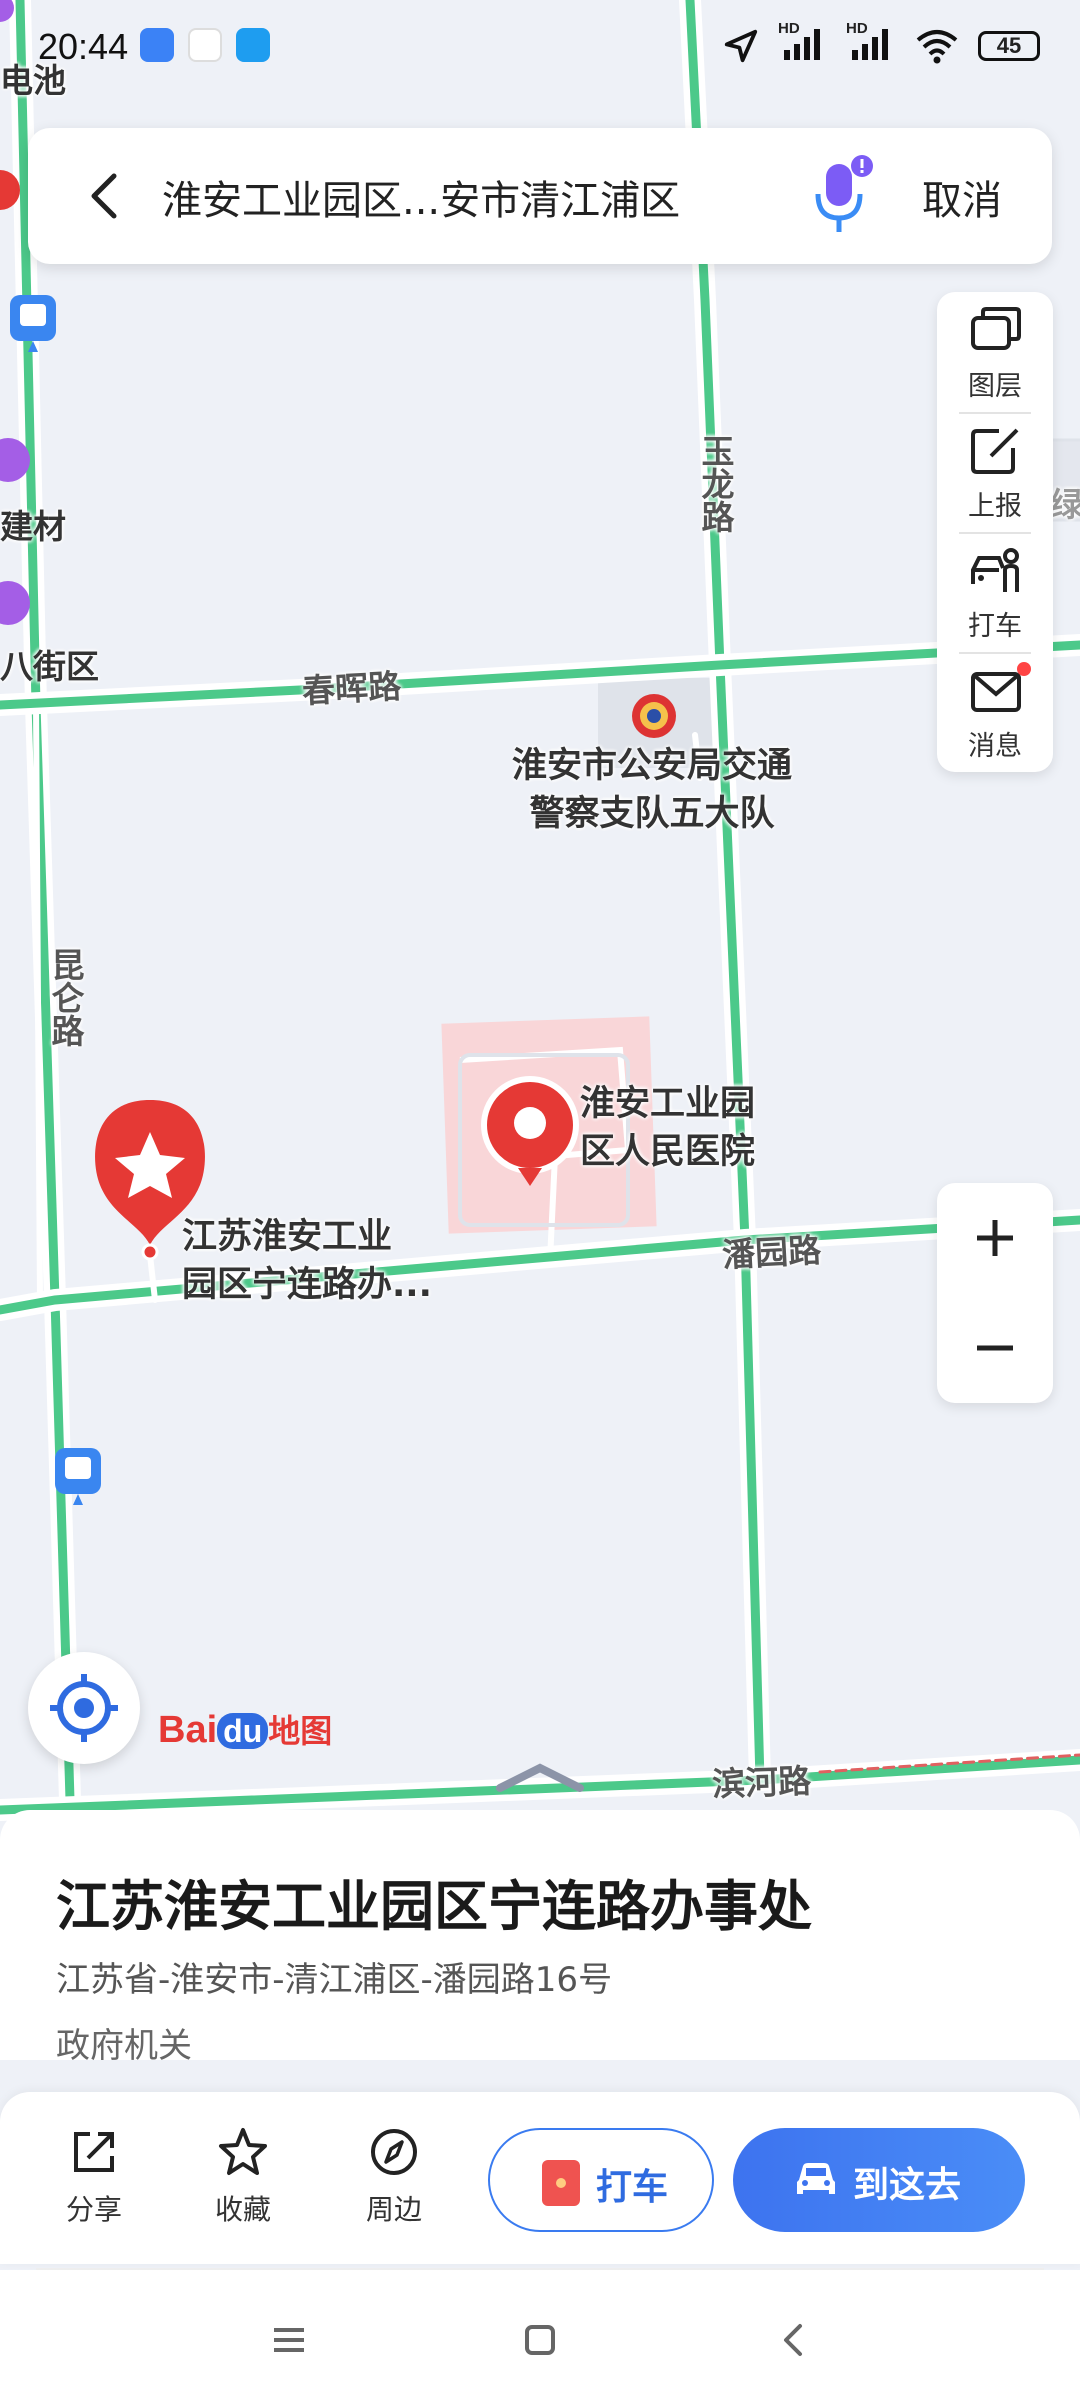  I want to click on back-arrow-icon, so click(106, 196).